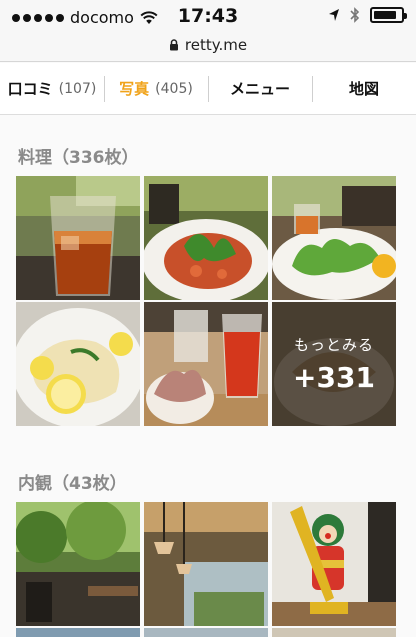  I want to click on more-count: +331, so click(334, 377).